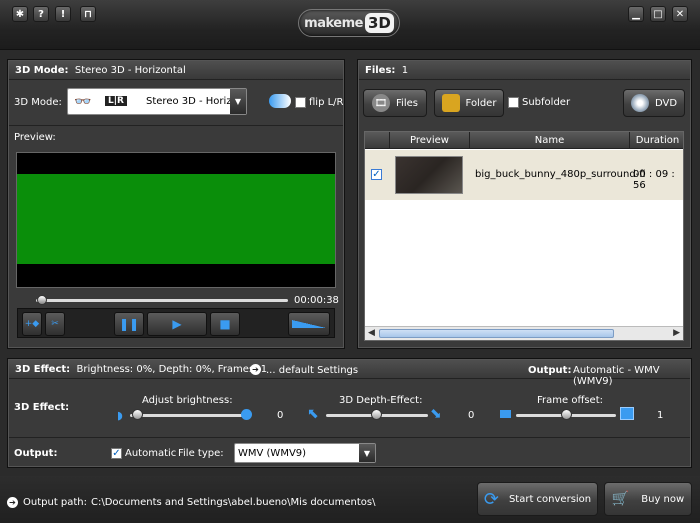 This screenshot has width=700, height=523. Describe the element at coordinates (280, 415) in the screenshot. I see `brightness-value: 0` at that location.